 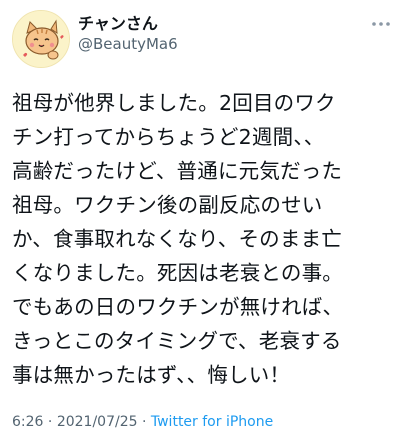 What do you see at coordinates (205, 38) in the screenshot?
I see `tweet-header: チャンさん @BeautyMa6` at bounding box center [205, 38].